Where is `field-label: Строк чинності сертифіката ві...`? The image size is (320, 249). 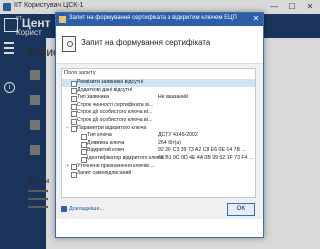 field-label: Строк чинності сертифіката ві... is located at coordinates (115, 104).